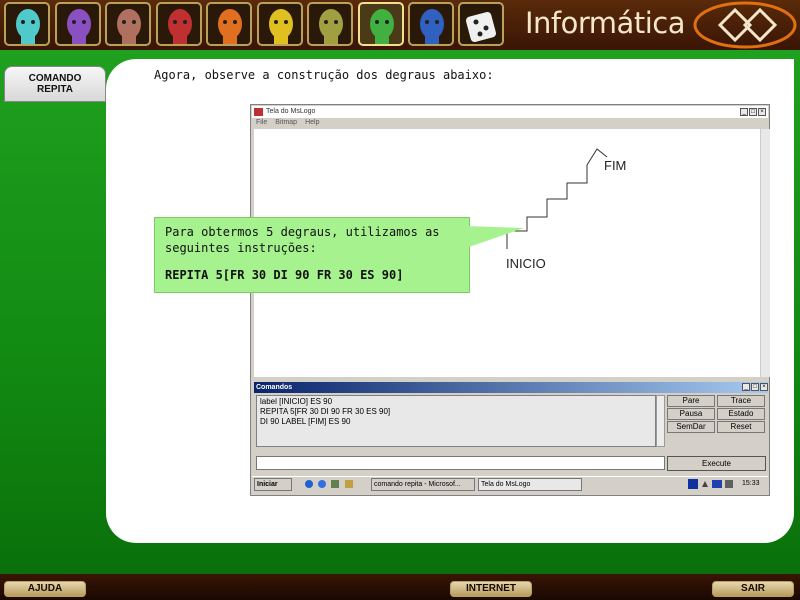 The image size is (800, 600). I want to click on mslogo-window-controls: _ □ ×, so click(753, 112).